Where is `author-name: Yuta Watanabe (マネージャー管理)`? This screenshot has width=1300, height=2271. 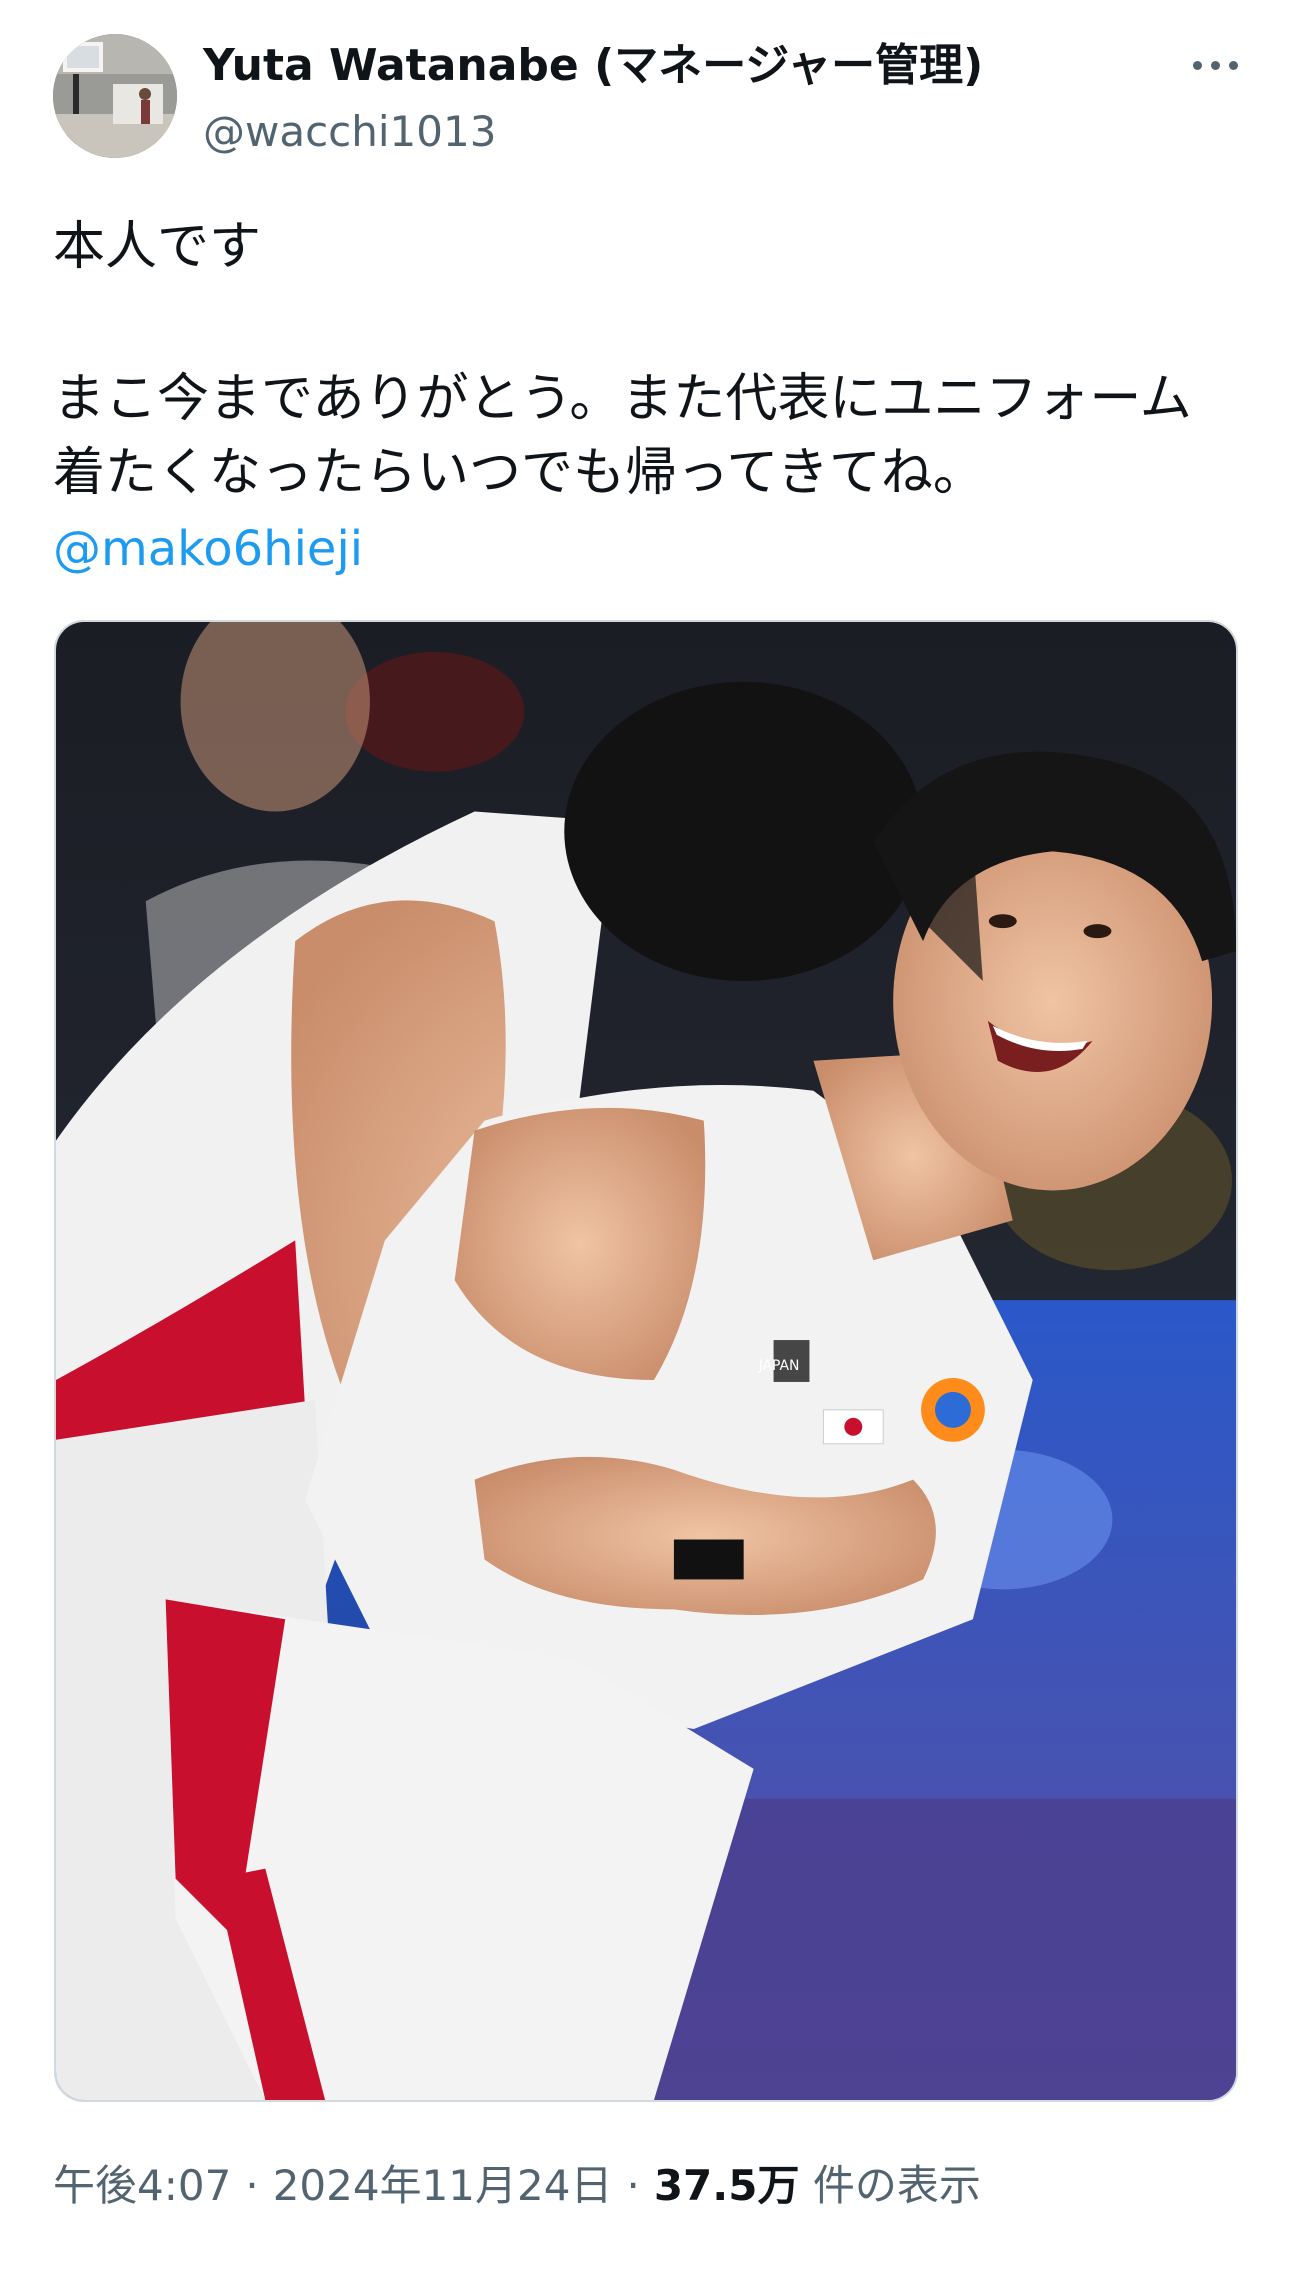 author-name: Yuta Watanabe (マネージャー管理) is located at coordinates (593, 66).